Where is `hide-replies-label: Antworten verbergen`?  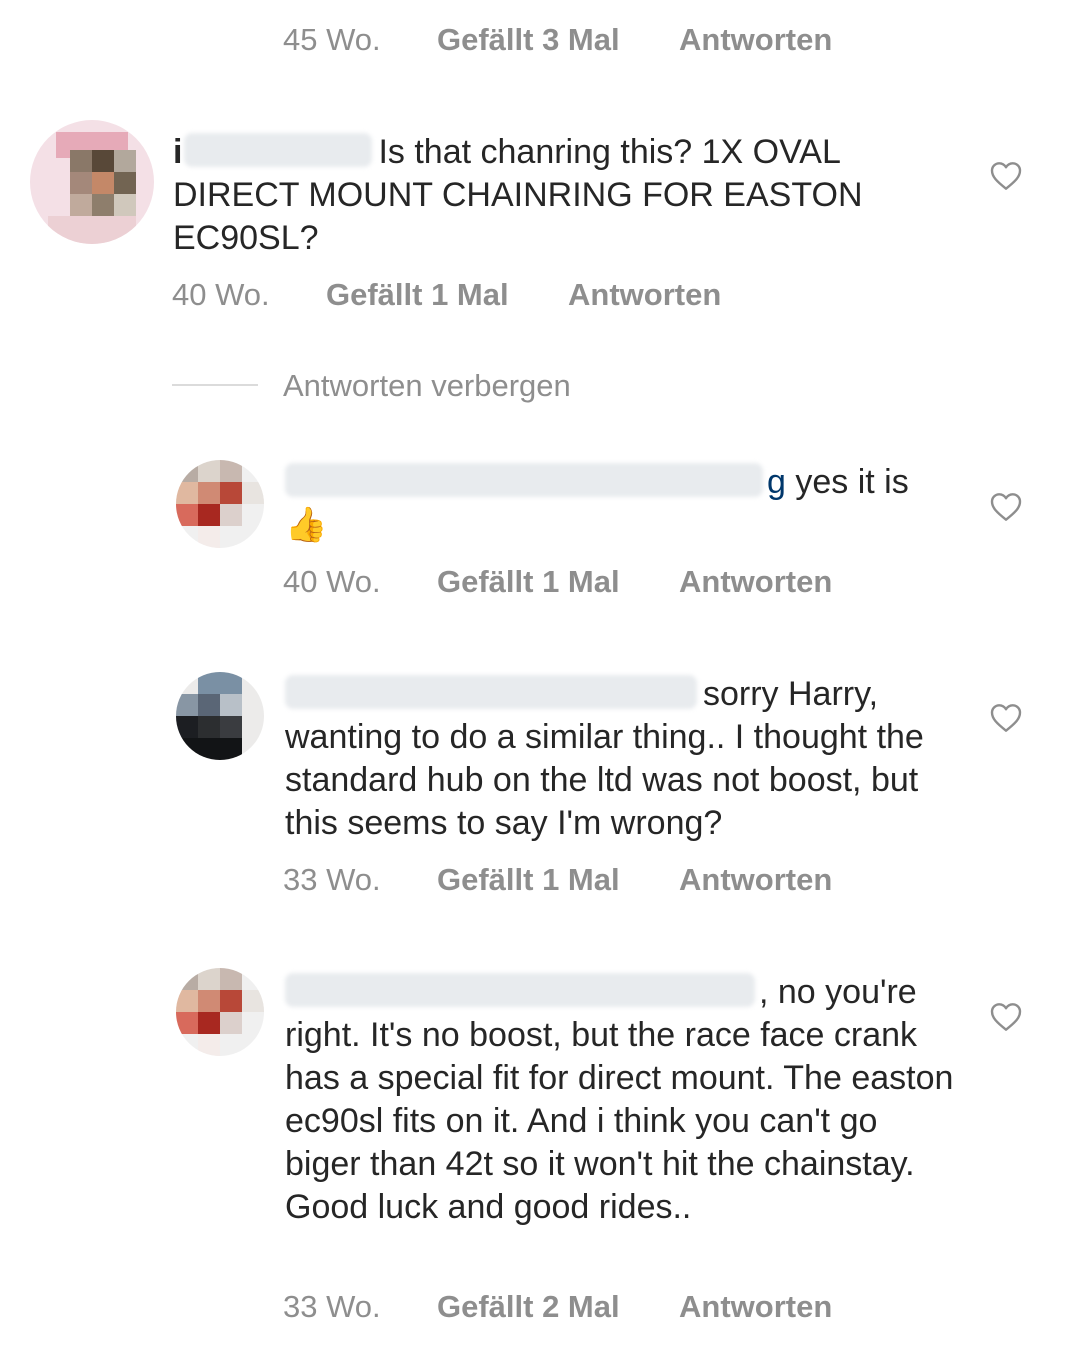
hide-replies-label: Antworten verbergen is located at coordinates (427, 385).